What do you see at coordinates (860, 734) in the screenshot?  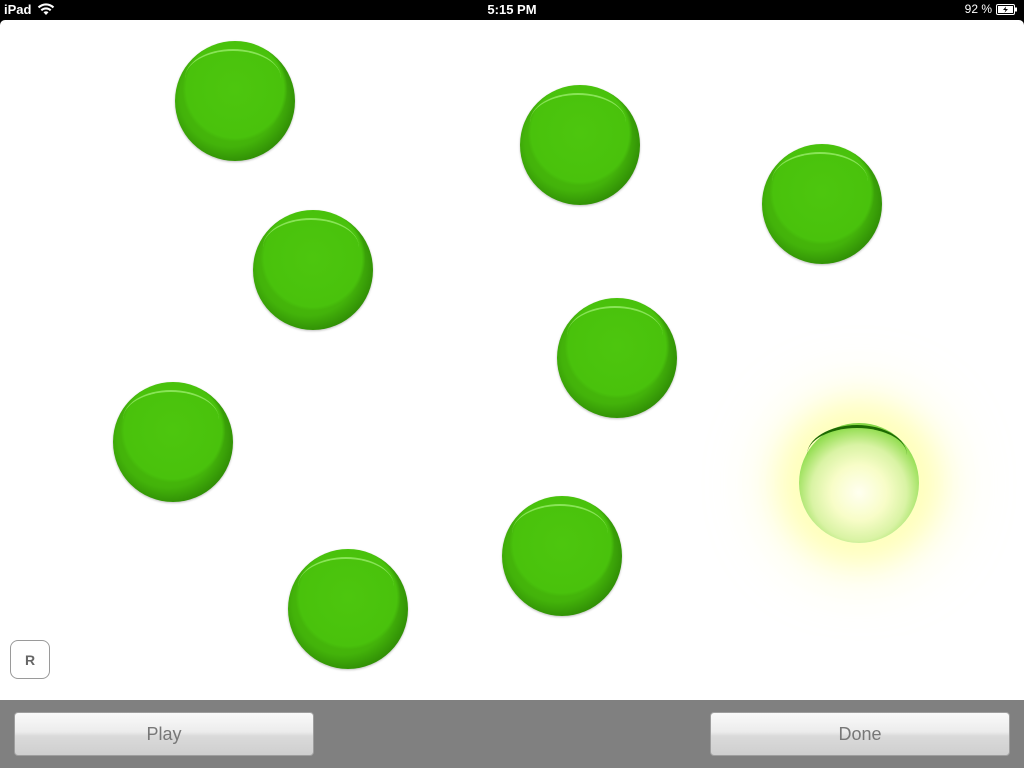 I see `done-button: Done` at bounding box center [860, 734].